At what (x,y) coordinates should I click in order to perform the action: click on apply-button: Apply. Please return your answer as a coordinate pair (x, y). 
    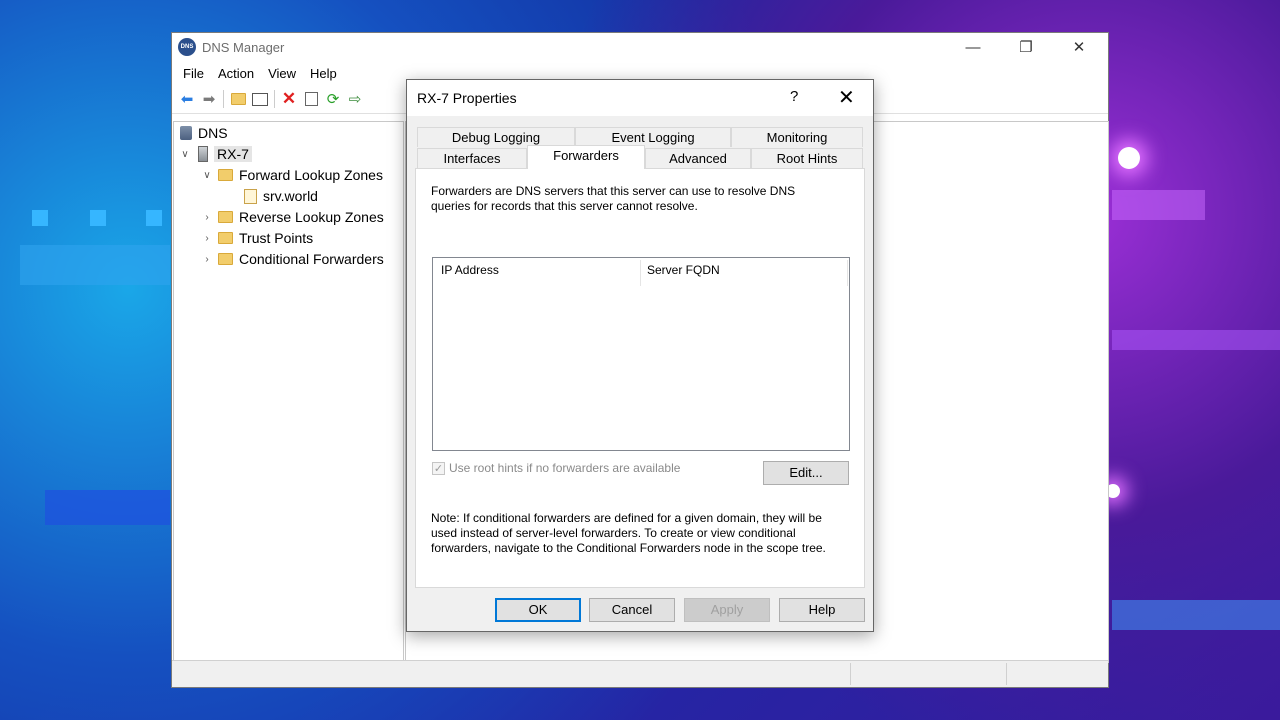
    Looking at the image, I should click on (727, 610).